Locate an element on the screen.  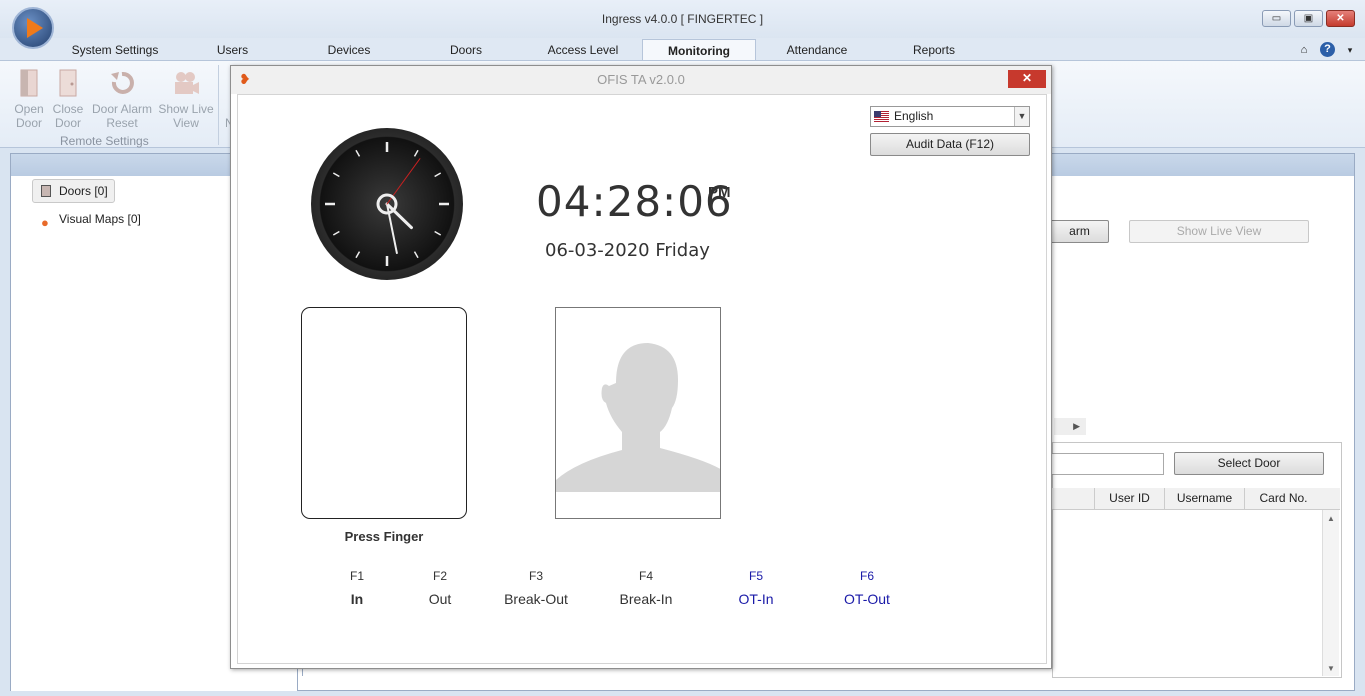
door-alarm-reset-main-button: arm is located at coordinates (1079, 231).